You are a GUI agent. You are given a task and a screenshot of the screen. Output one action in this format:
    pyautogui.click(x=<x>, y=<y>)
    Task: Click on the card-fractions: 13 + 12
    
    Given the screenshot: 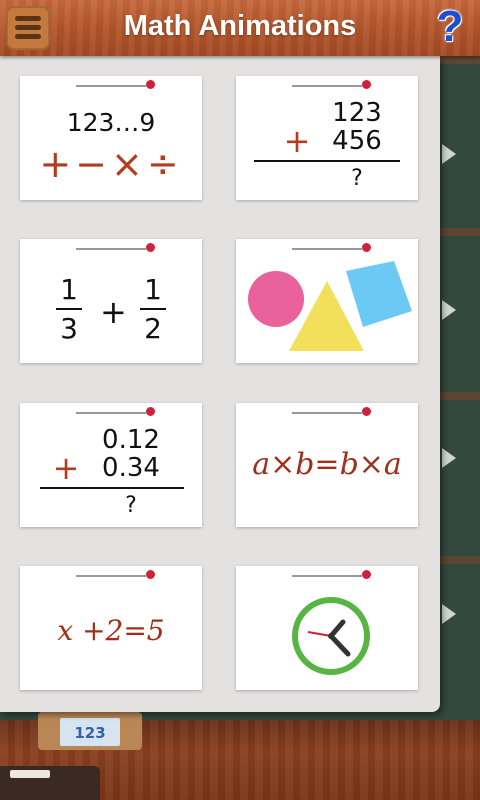 What is the action you would take?
    pyautogui.click(x=111, y=301)
    